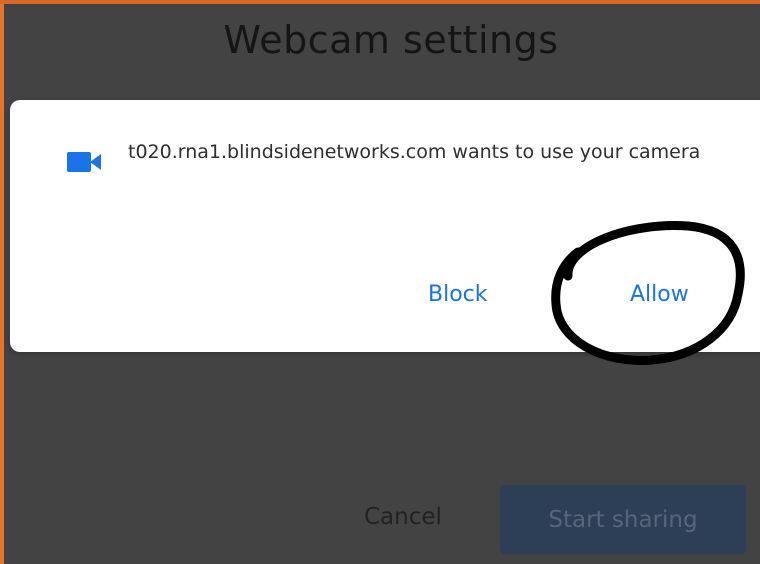  I want to click on allow-button: Allow, so click(659, 294).